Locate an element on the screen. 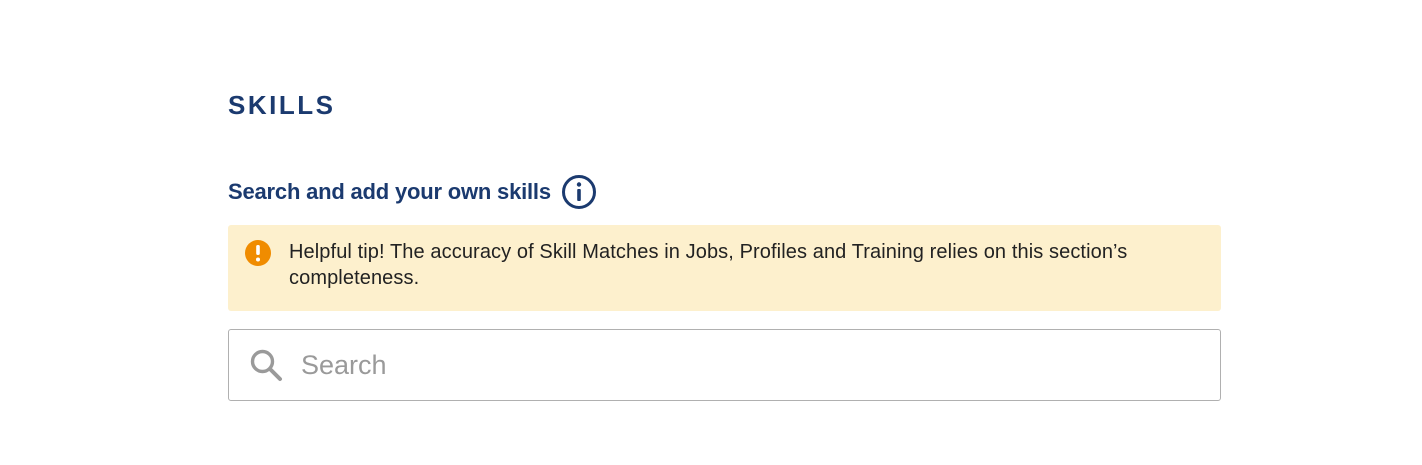 This screenshot has width=1422, height=465. section-title: SKILLS is located at coordinates (282, 105).